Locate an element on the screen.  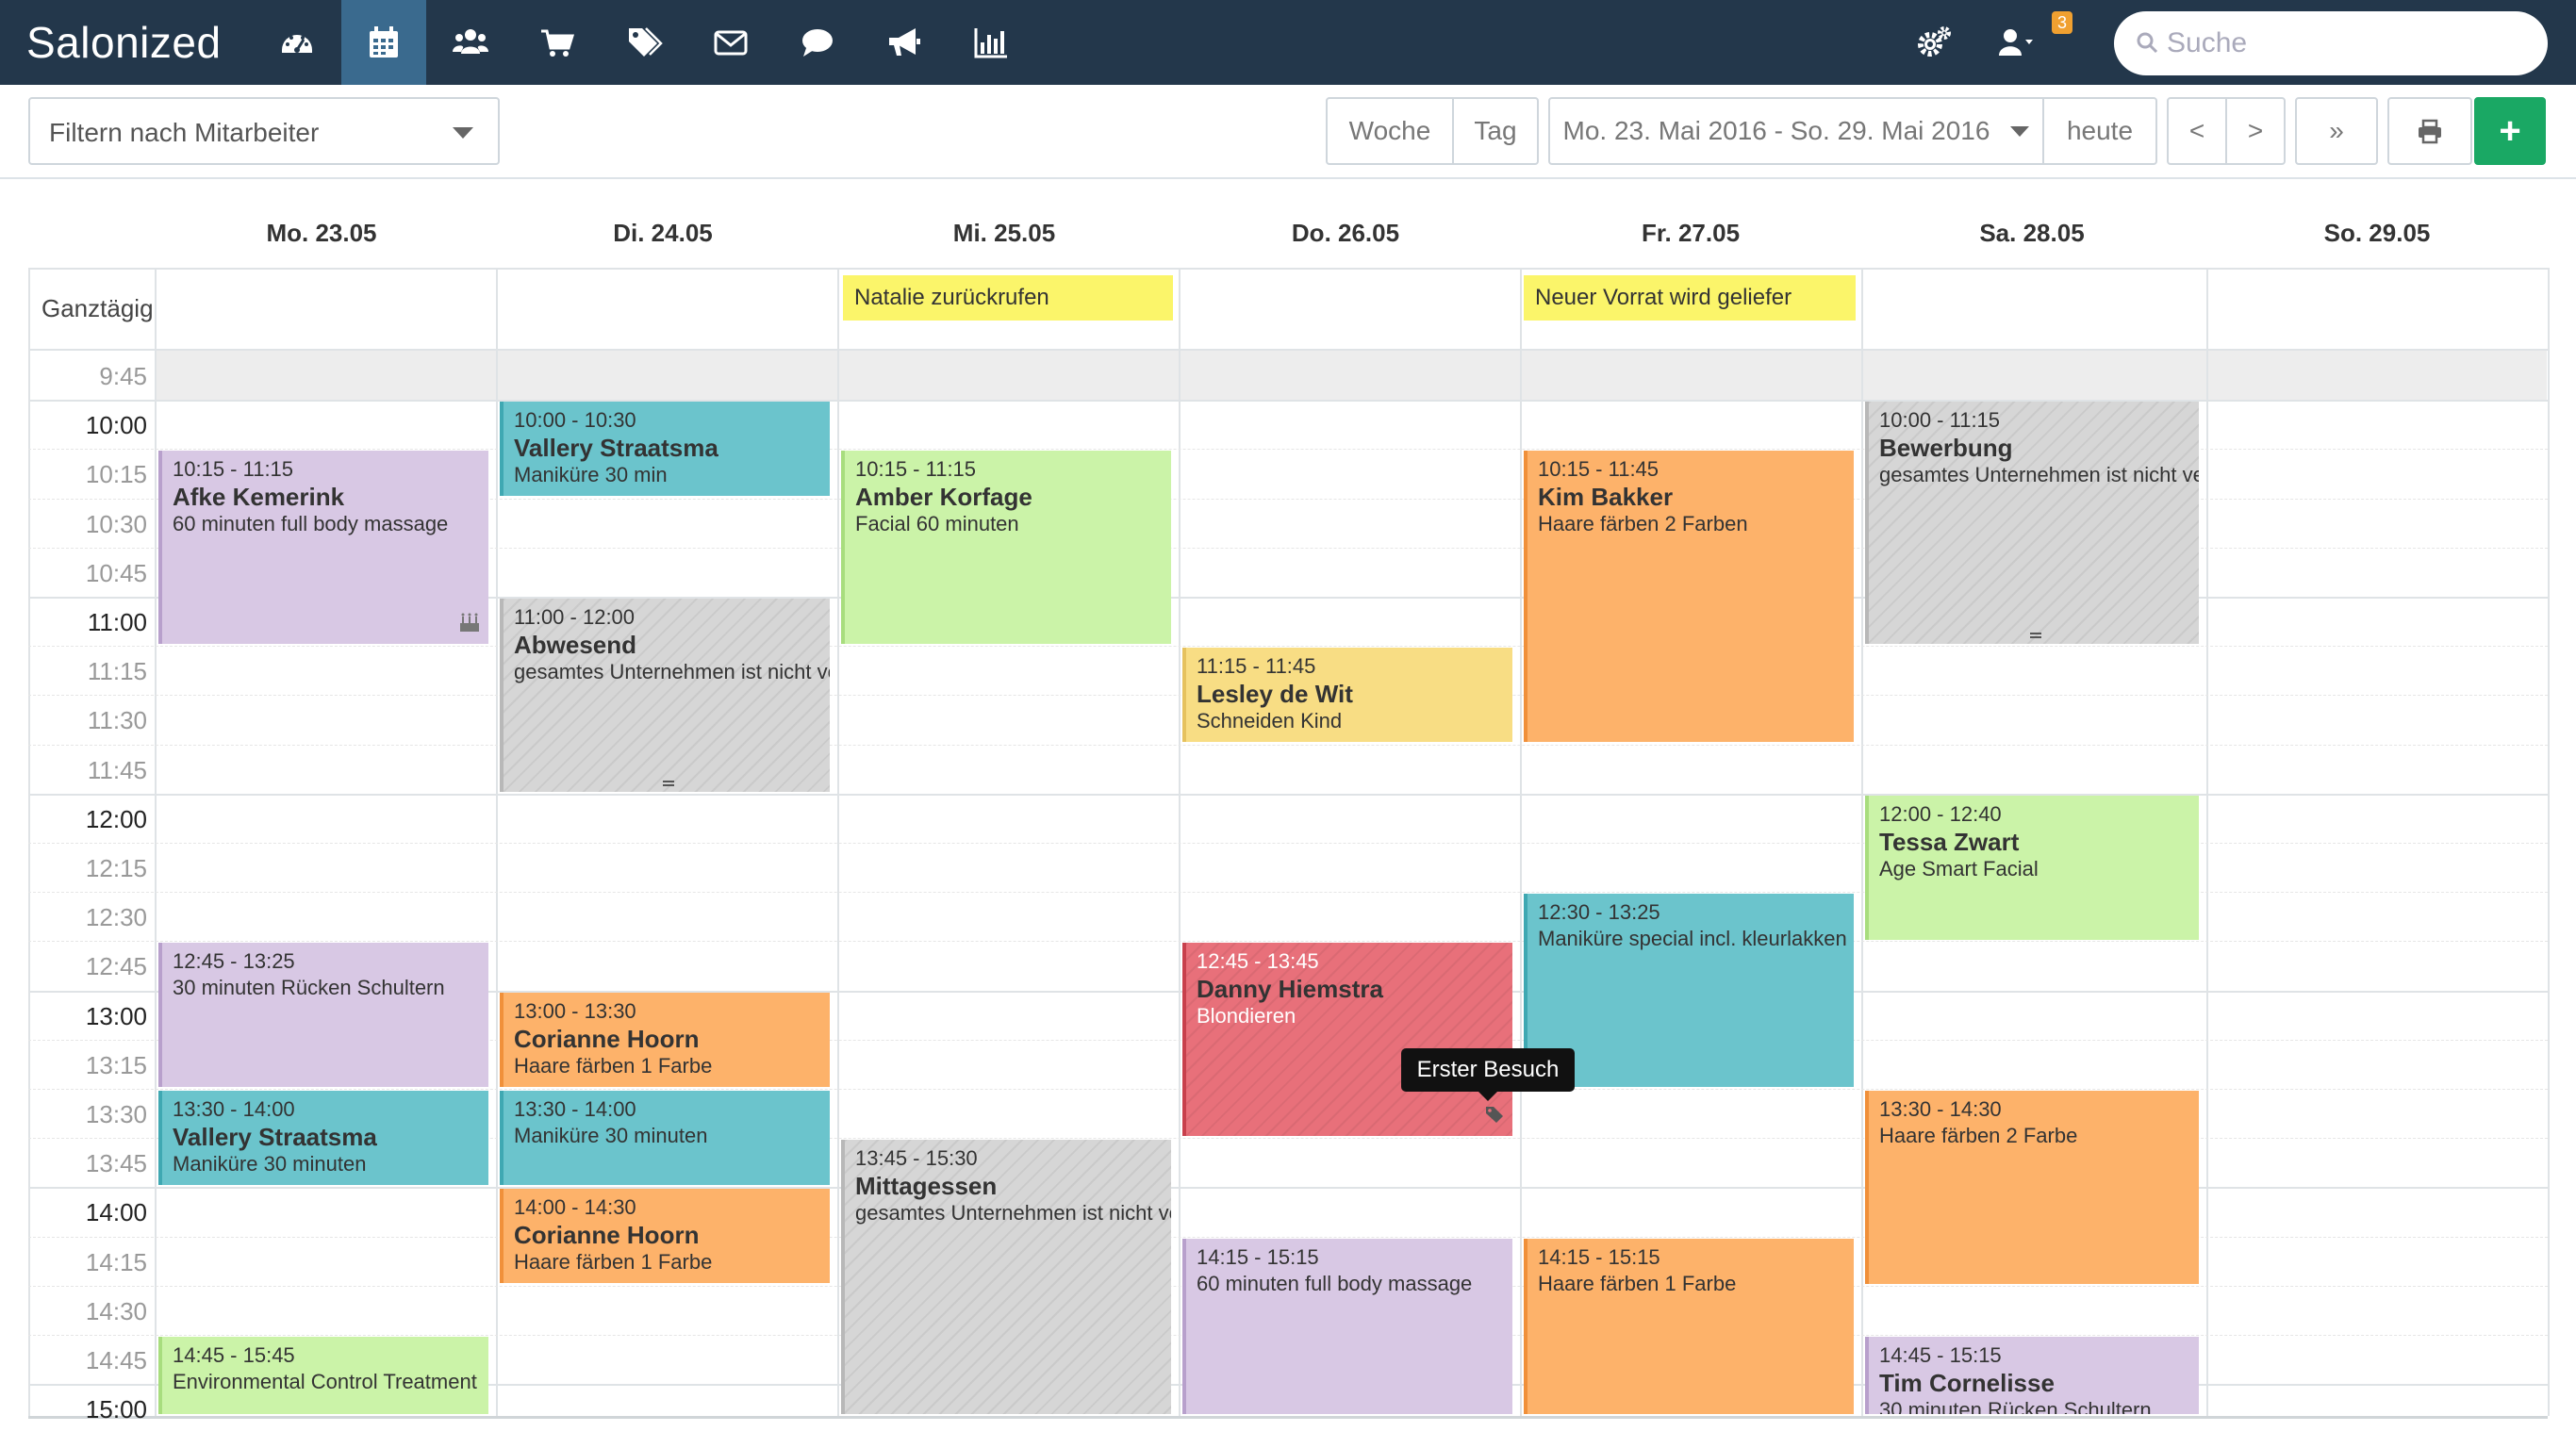
print-button is located at coordinates (2429, 131).